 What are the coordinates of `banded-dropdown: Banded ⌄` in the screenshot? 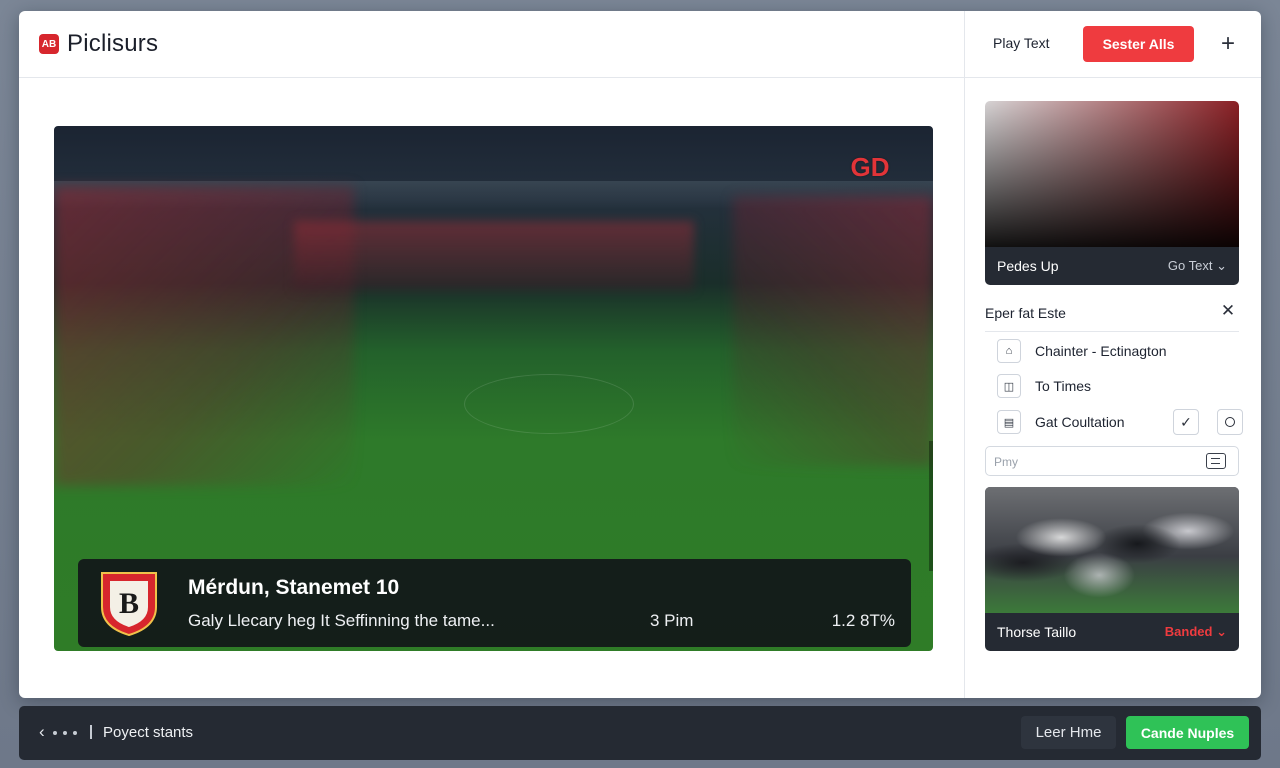 It's located at (1196, 632).